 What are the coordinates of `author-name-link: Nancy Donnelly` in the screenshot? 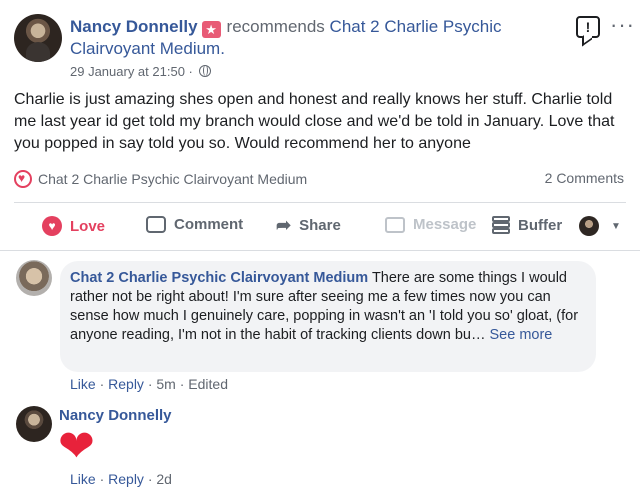 It's located at (134, 26).